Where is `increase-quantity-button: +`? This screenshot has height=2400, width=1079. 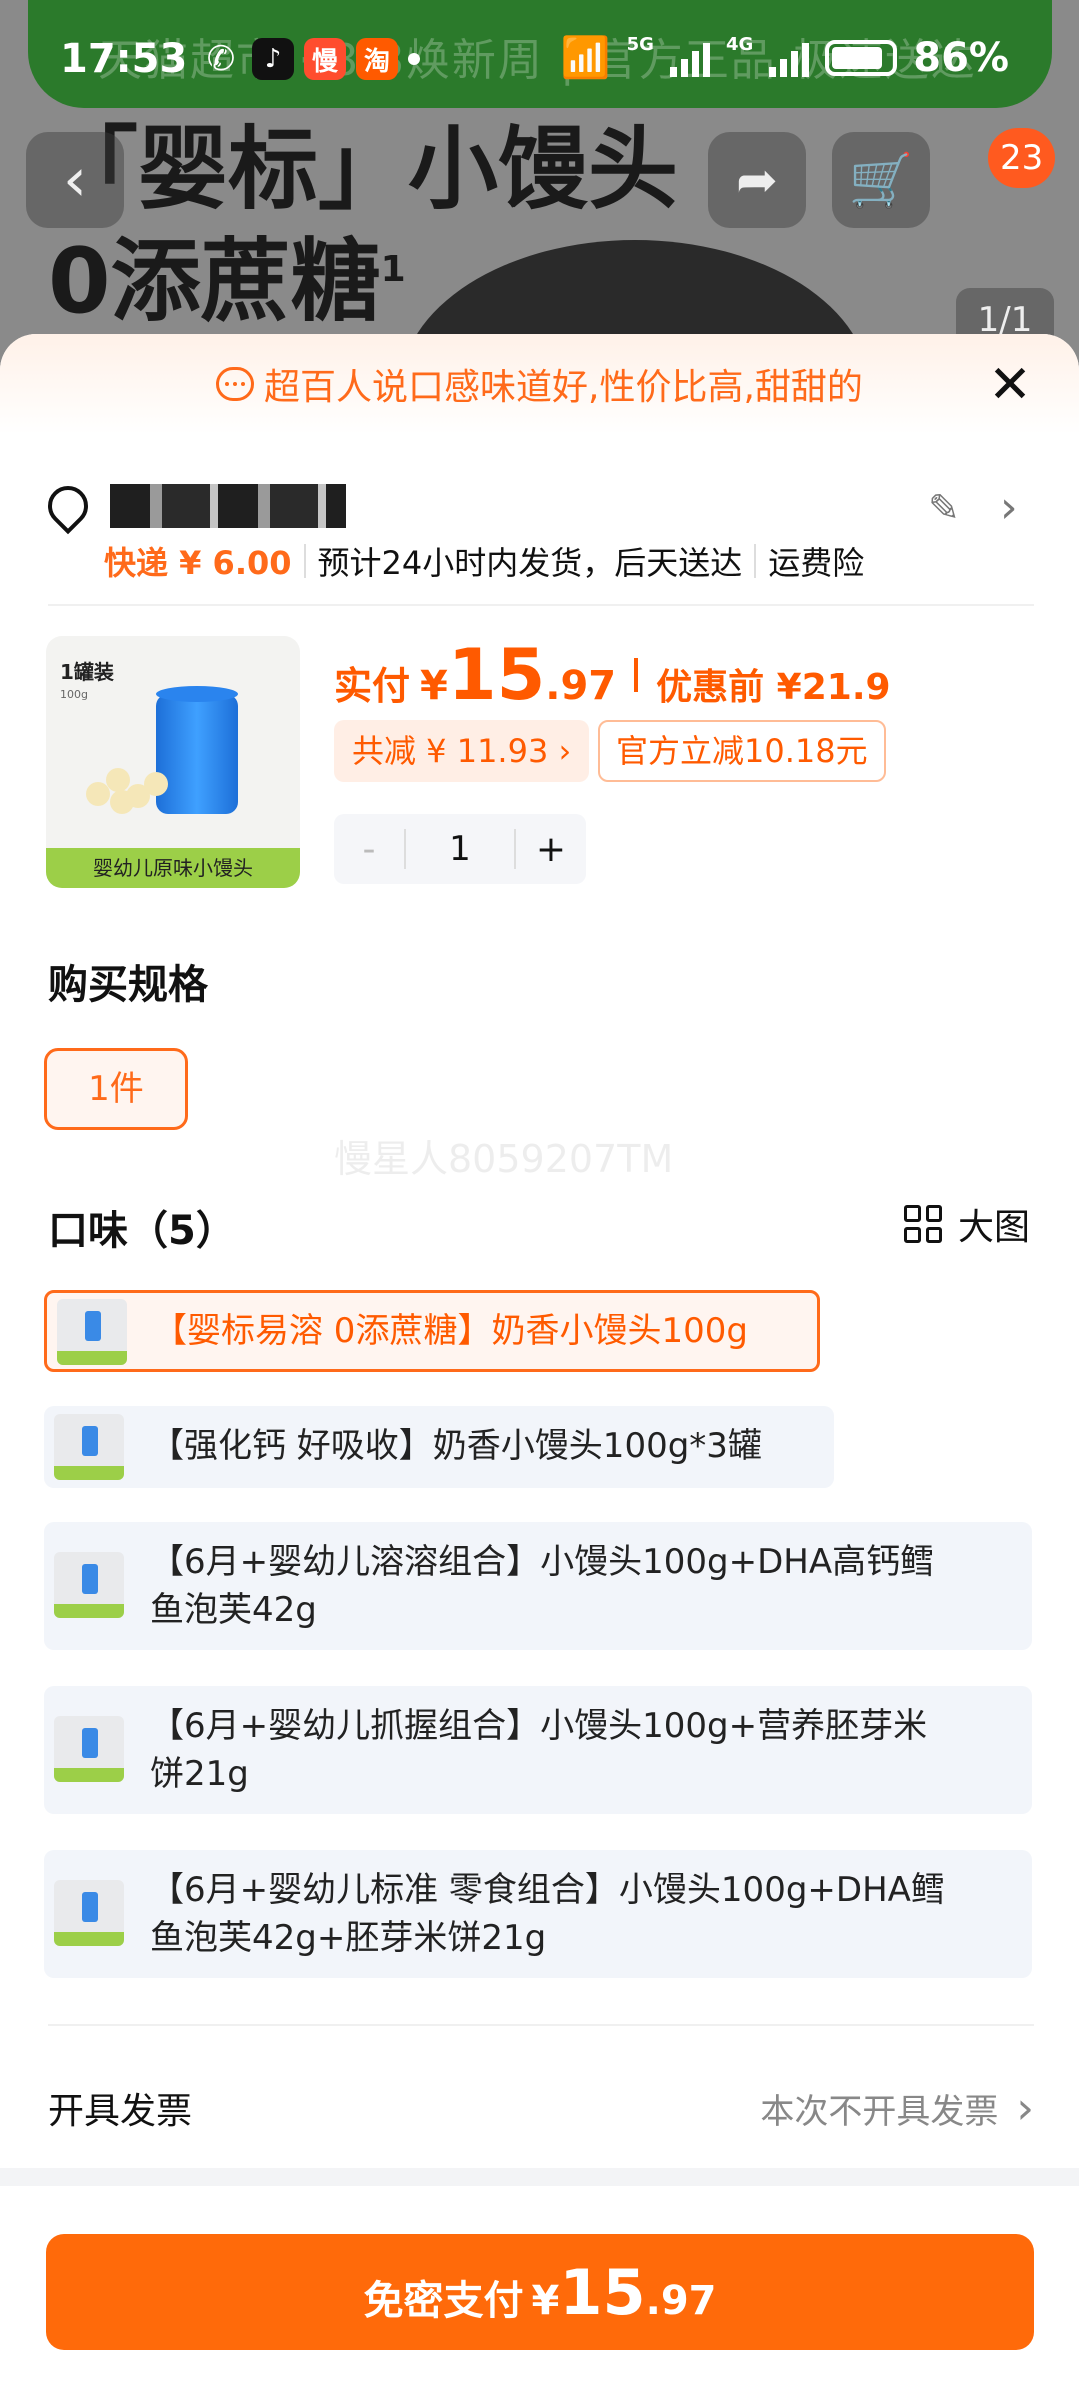 increase-quantity-button: + is located at coordinates (551, 849).